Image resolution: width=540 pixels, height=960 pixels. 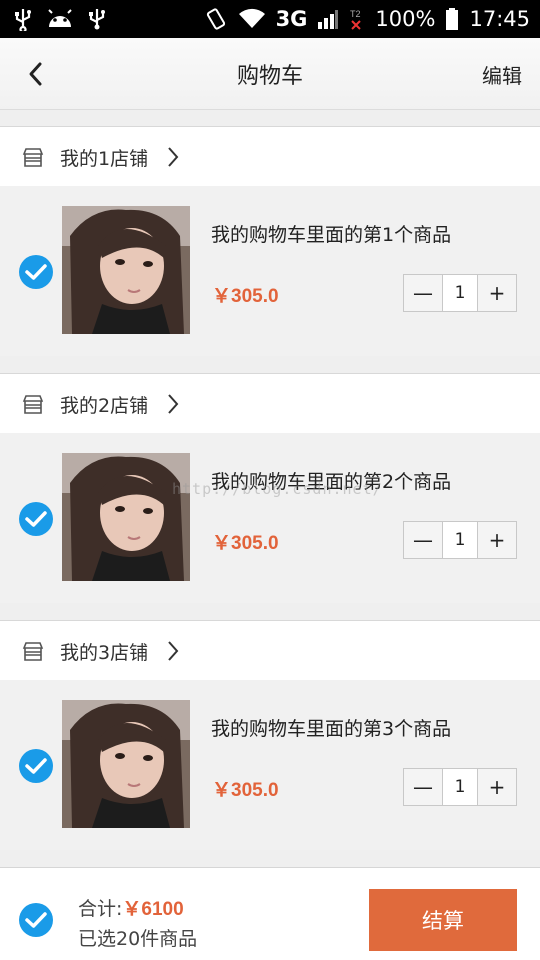 I want to click on page-title: 购物车, so click(x=269, y=76).